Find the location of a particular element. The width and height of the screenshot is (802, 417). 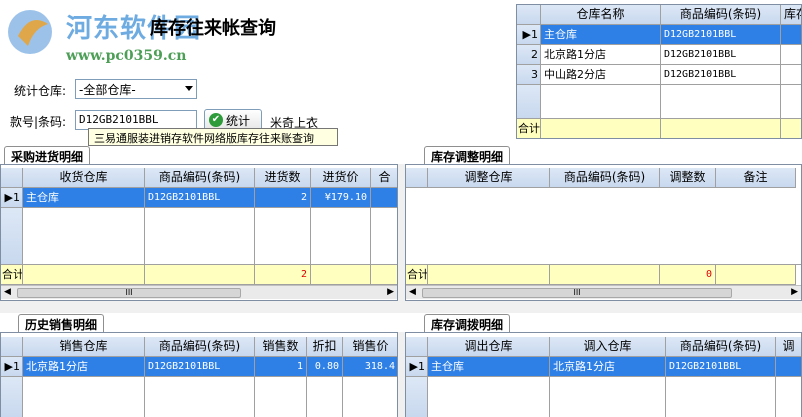

warehouse-label: 统计仓库: is located at coordinates (40, 91).